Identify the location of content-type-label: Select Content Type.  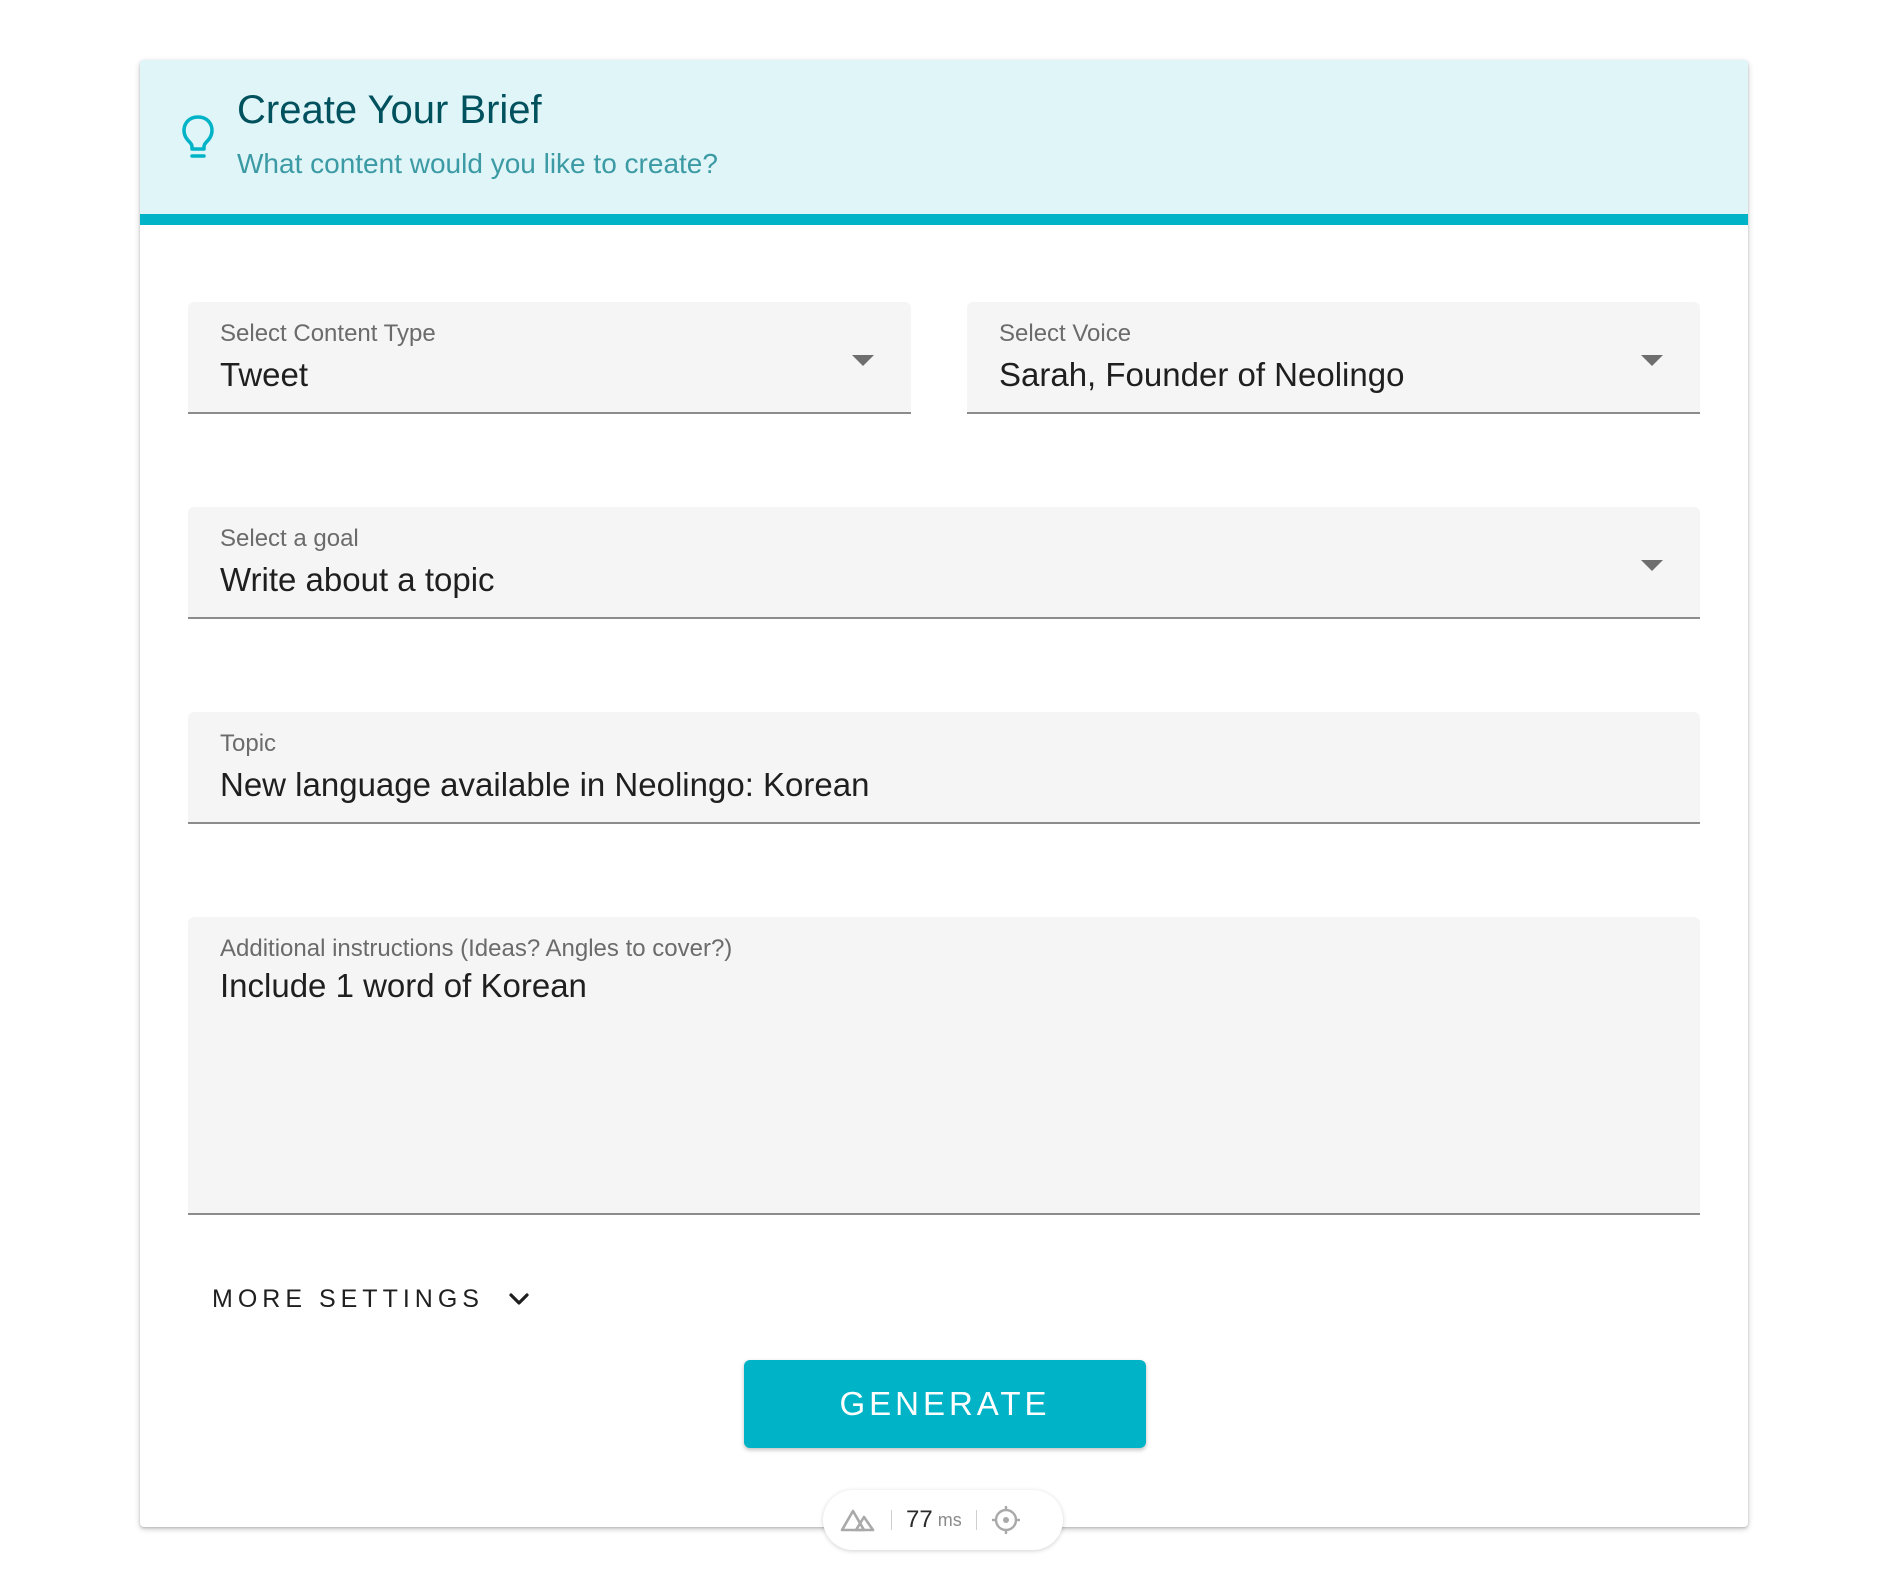
(328, 333).